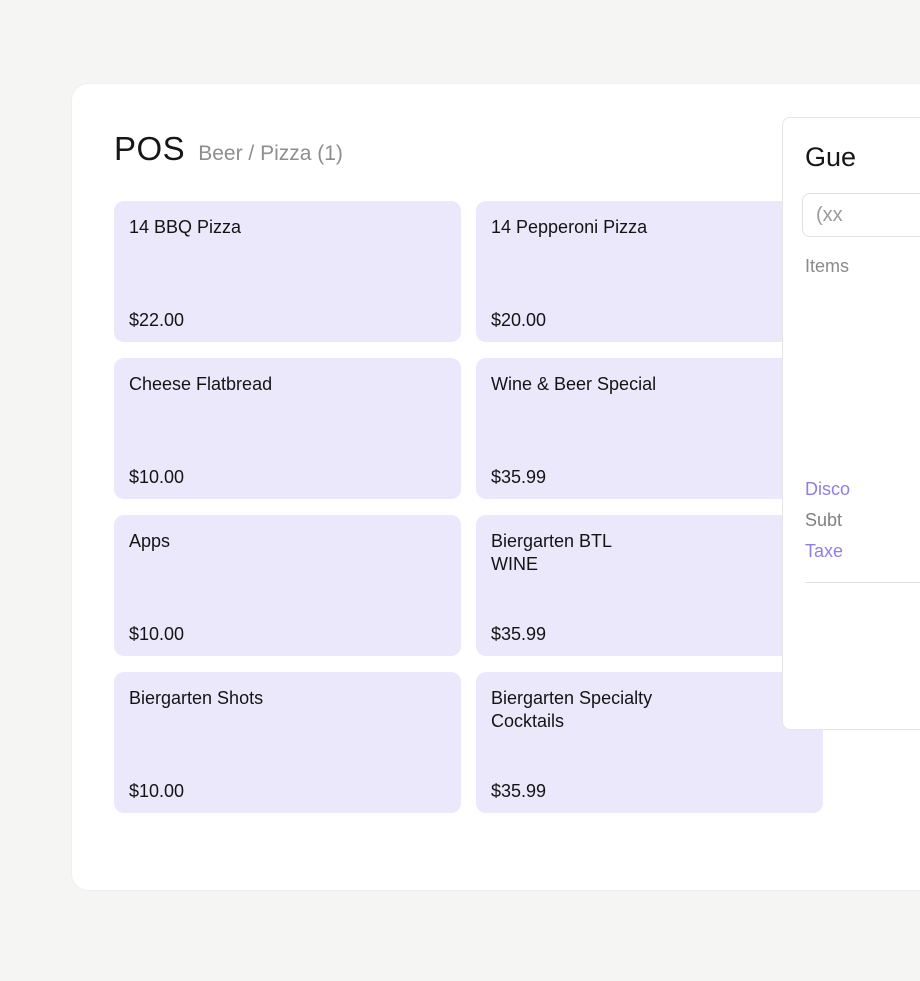 The height and width of the screenshot is (981, 920). I want to click on breadcrumb: Beer / Pizza (1), so click(270, 154).